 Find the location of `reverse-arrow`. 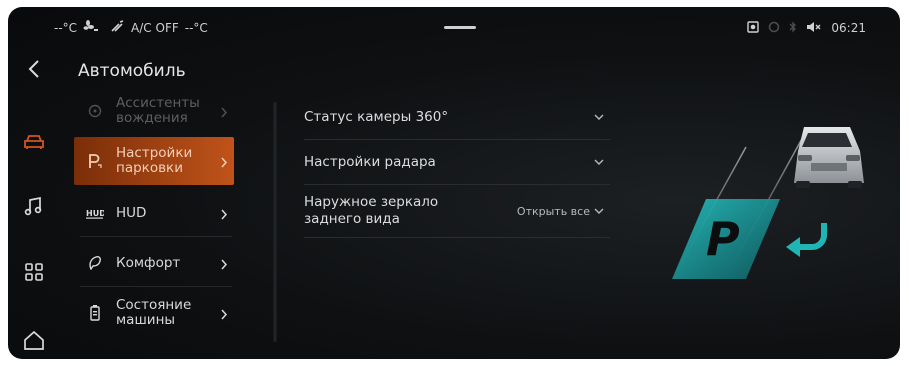

reverse-arrow is located at coordinates (811, 236).